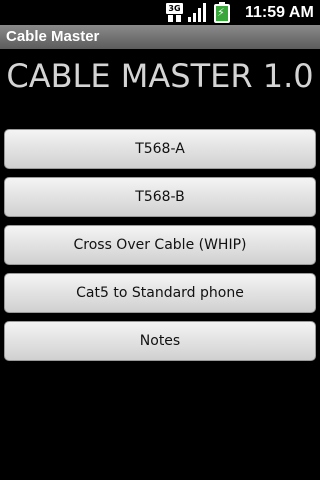 This screenshot has width=320, height=480. I want to click on status-icons: 3G ⚡, so click(200, 12).